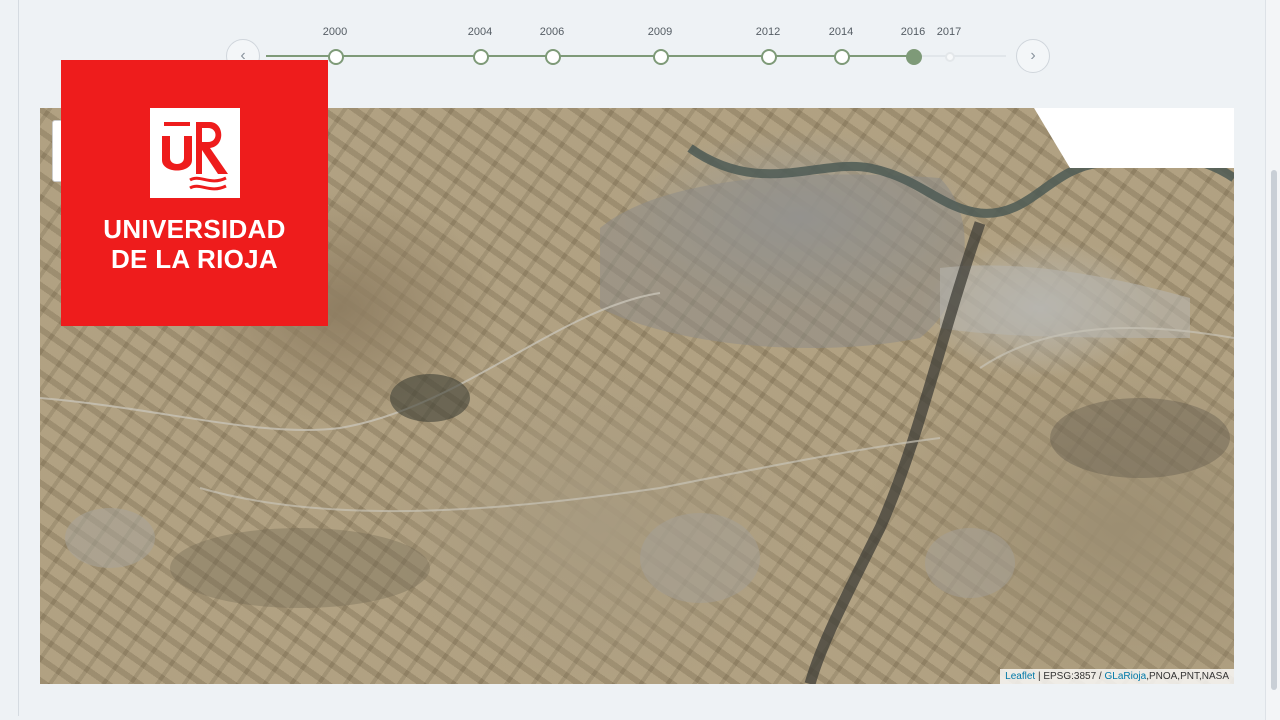 The height and width of the screenshot is (720, 1280). What do you see at coordinates (1065, 301) in the screenshot?
I see `industrial-area-shape` at bounding box center [1065, 301].